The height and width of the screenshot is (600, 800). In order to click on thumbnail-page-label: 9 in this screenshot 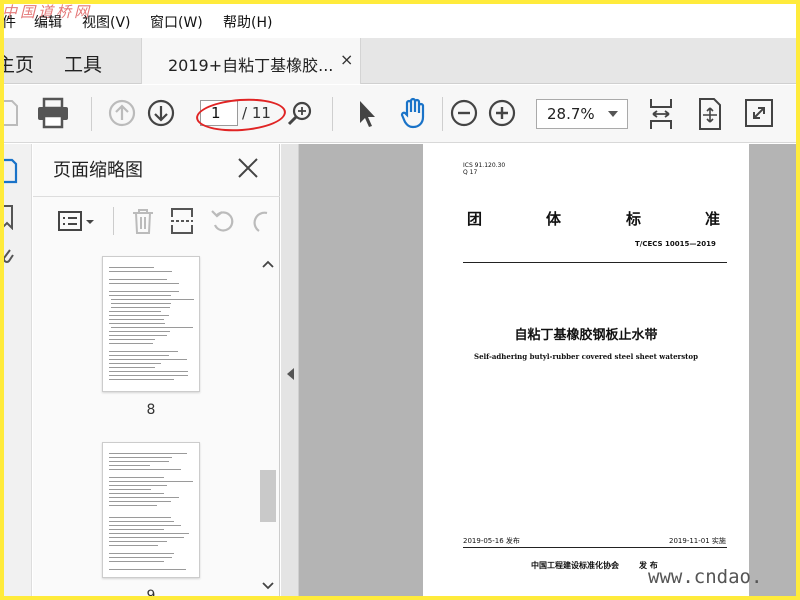, I will do `click(151, 592)`.